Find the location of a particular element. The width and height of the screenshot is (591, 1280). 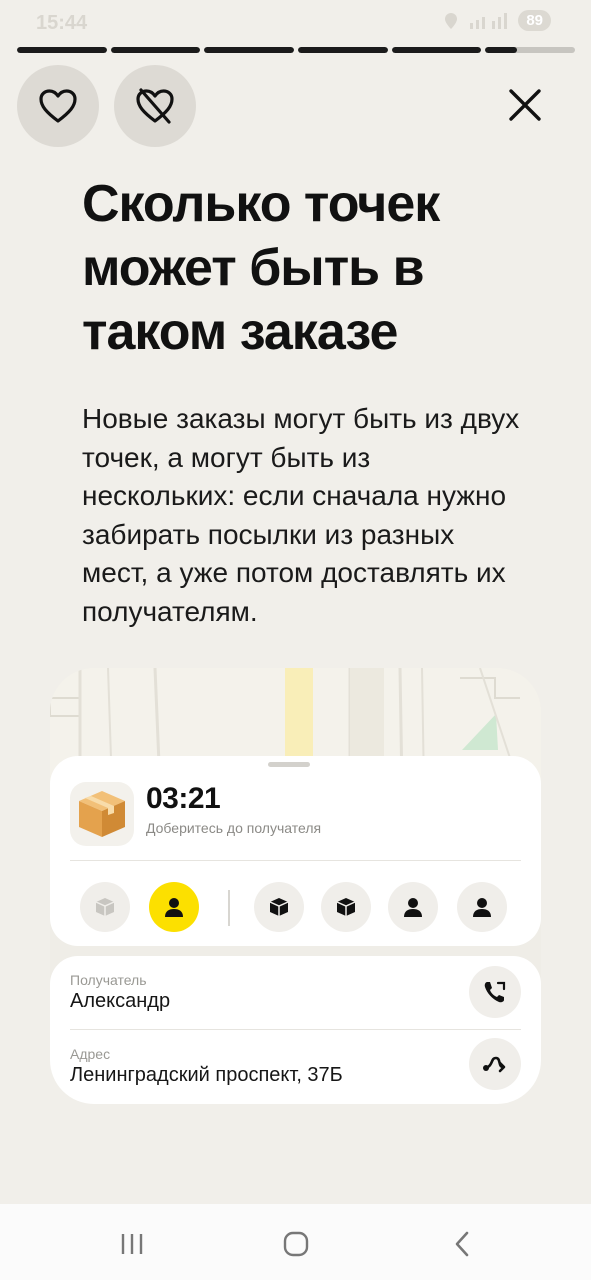

stop-pickup-done is located at coordinates (105, 907).